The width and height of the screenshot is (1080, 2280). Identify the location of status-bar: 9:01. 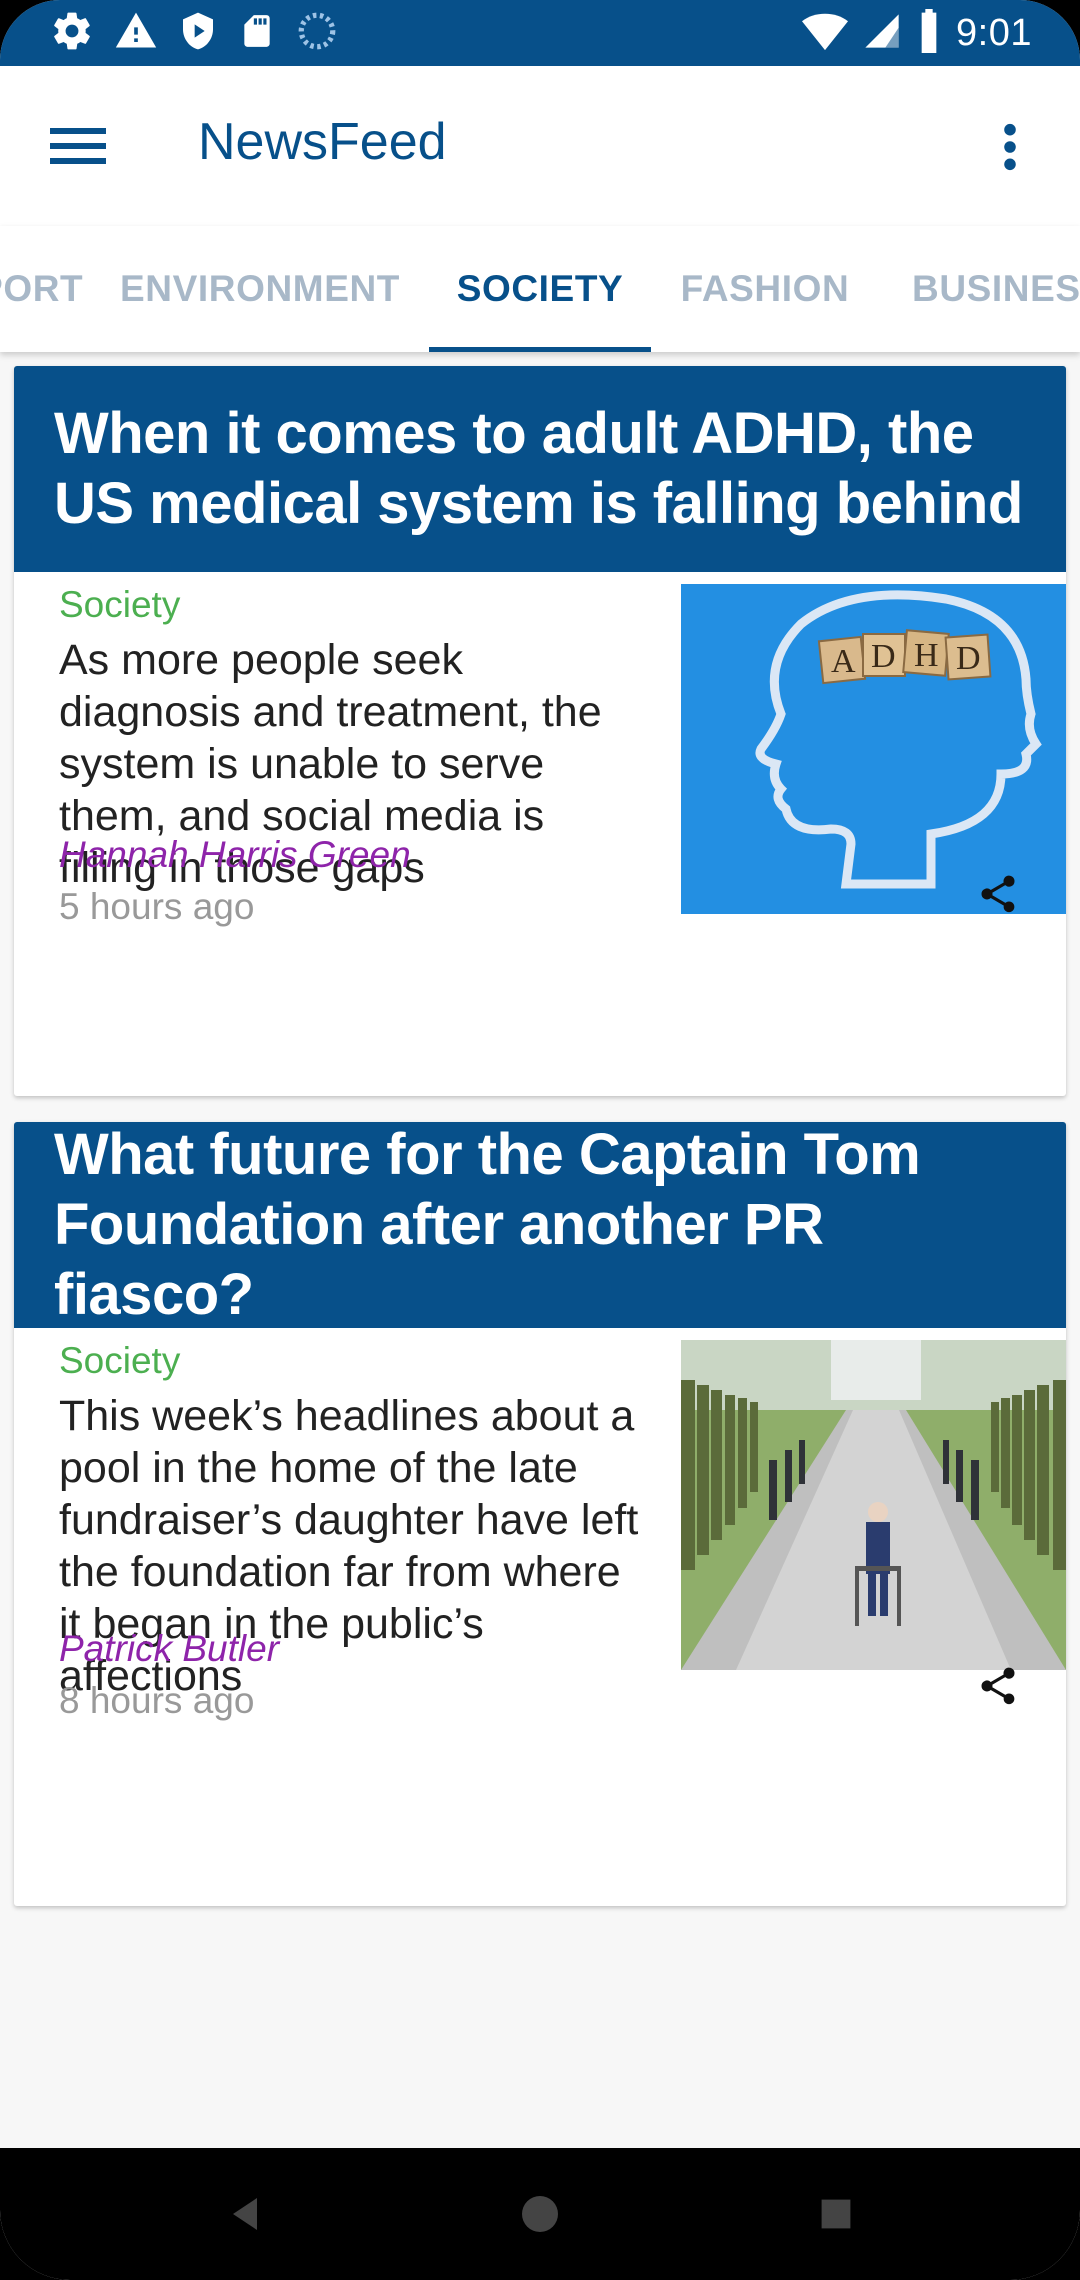
(540, 33).